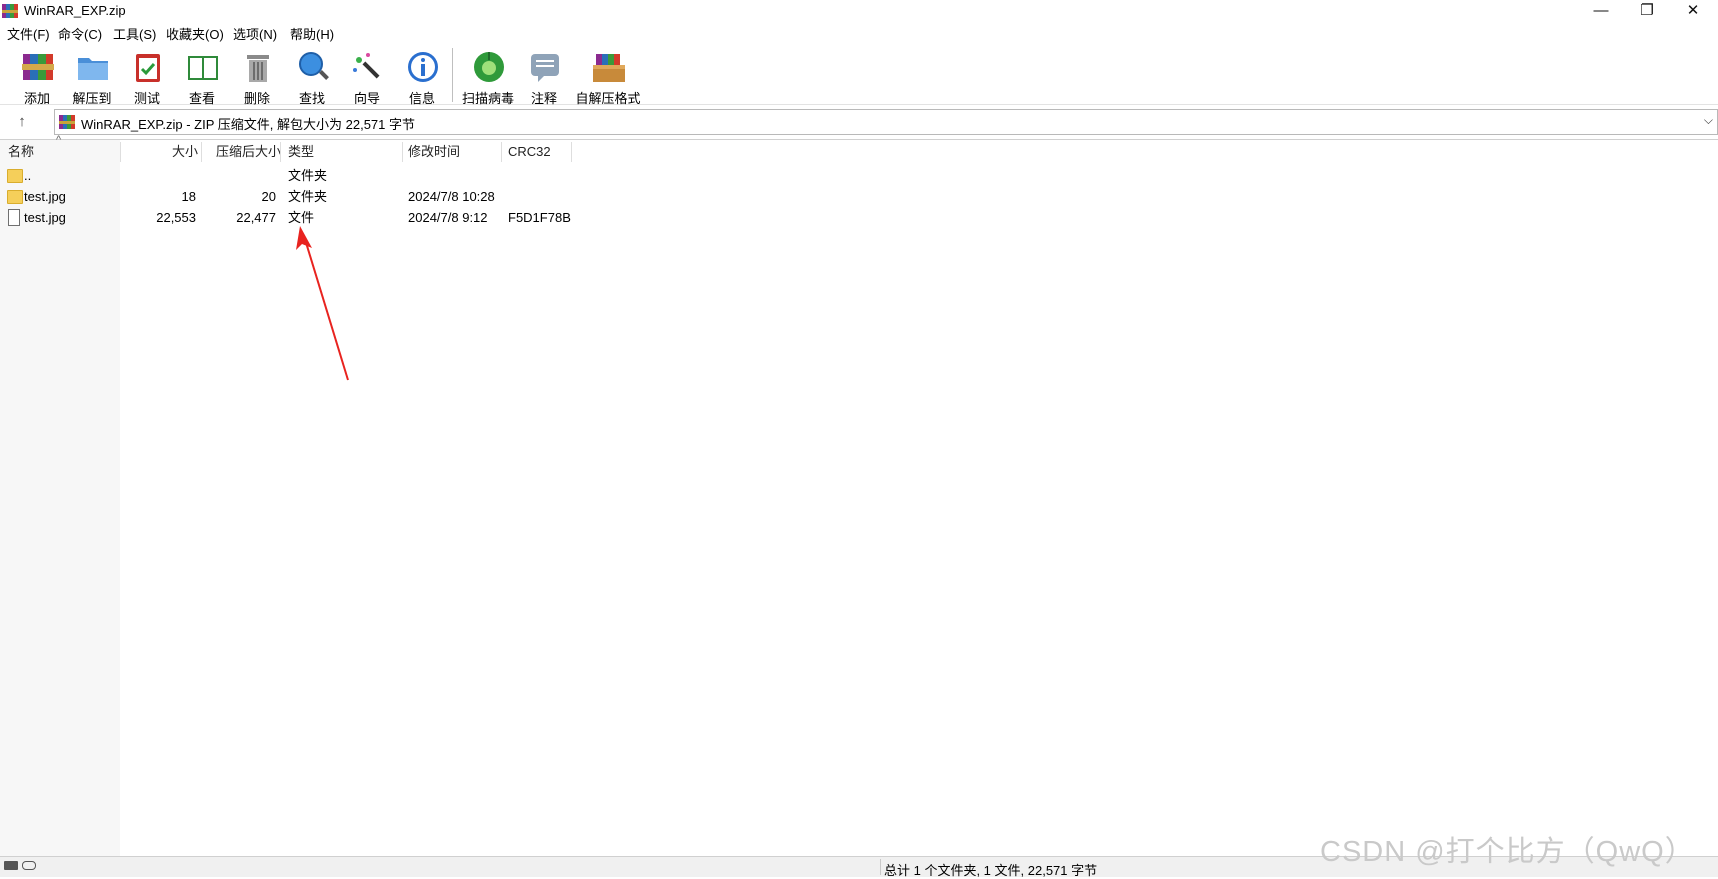 The image size is (1718, 879). What do you see at coordinates (10, 11) in the screenshot?
I see `winrar-app-icon` at bounding box center [10, 11].